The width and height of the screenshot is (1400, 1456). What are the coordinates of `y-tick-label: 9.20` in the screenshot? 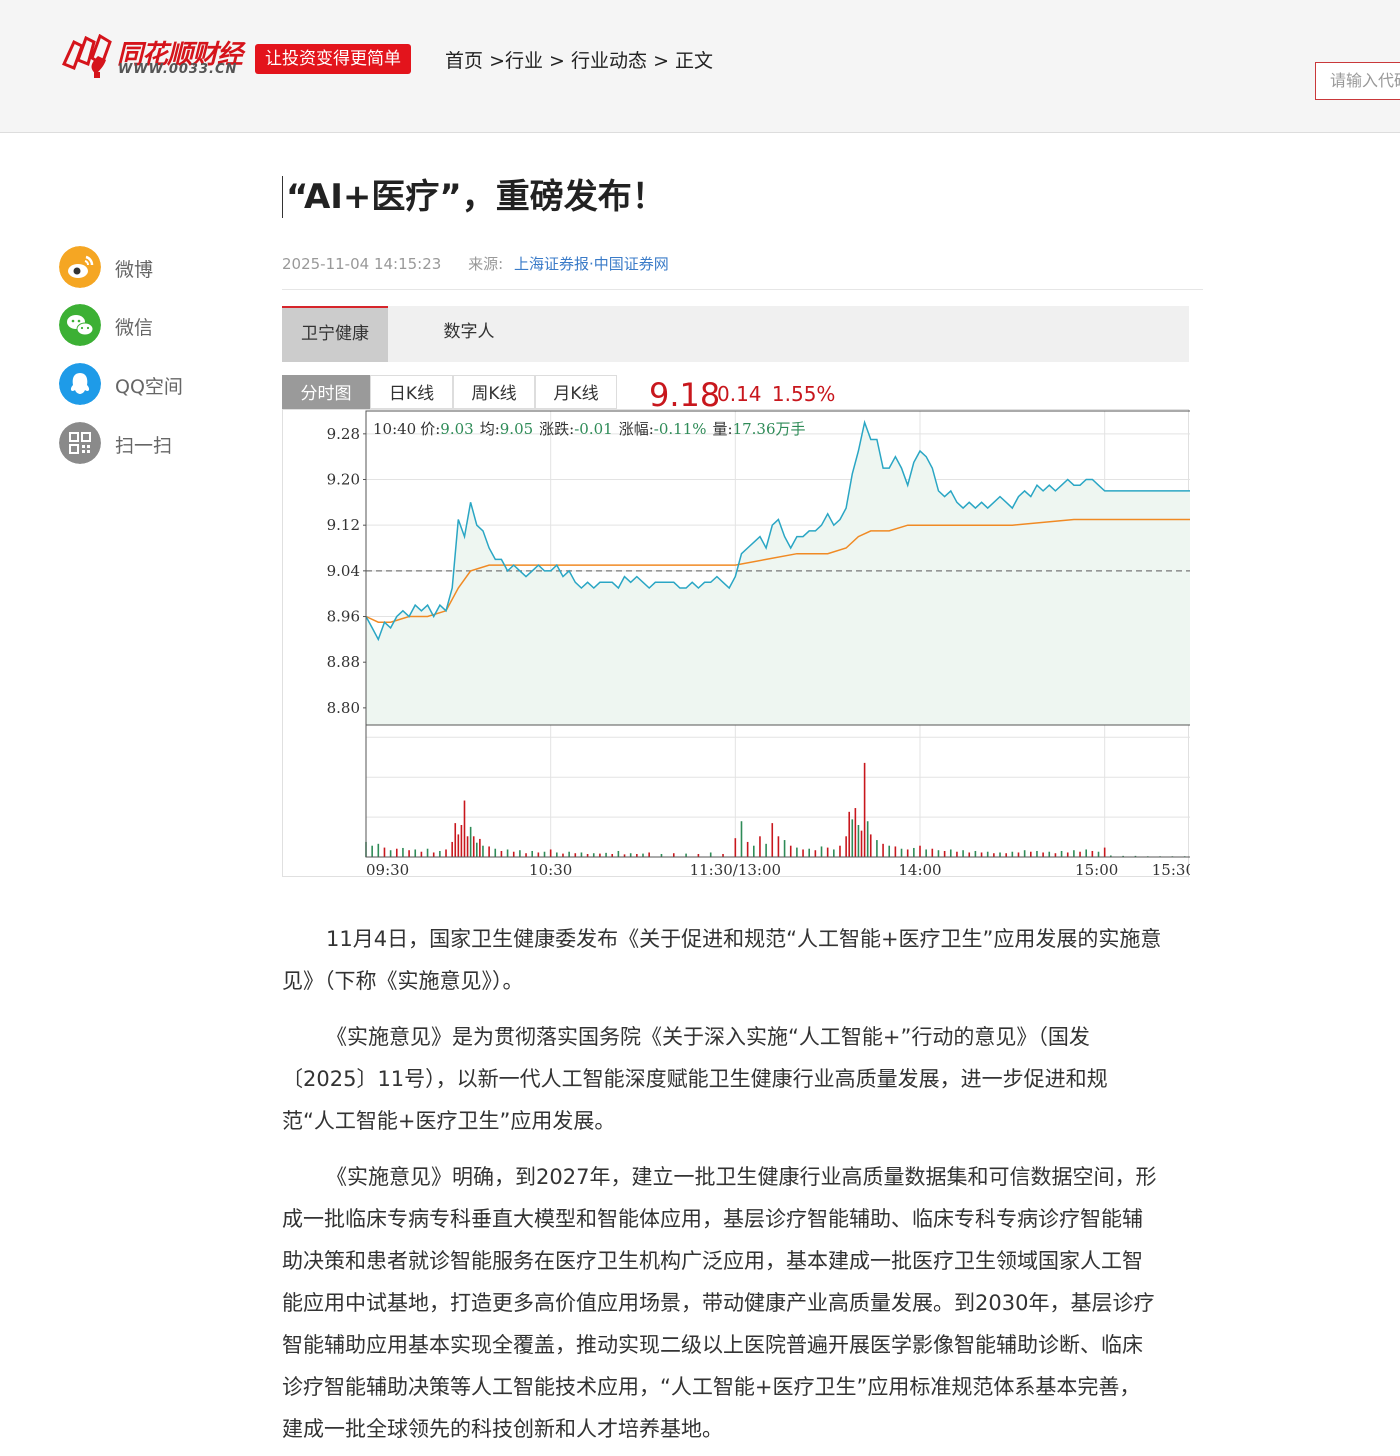 It's located at (343, 480).